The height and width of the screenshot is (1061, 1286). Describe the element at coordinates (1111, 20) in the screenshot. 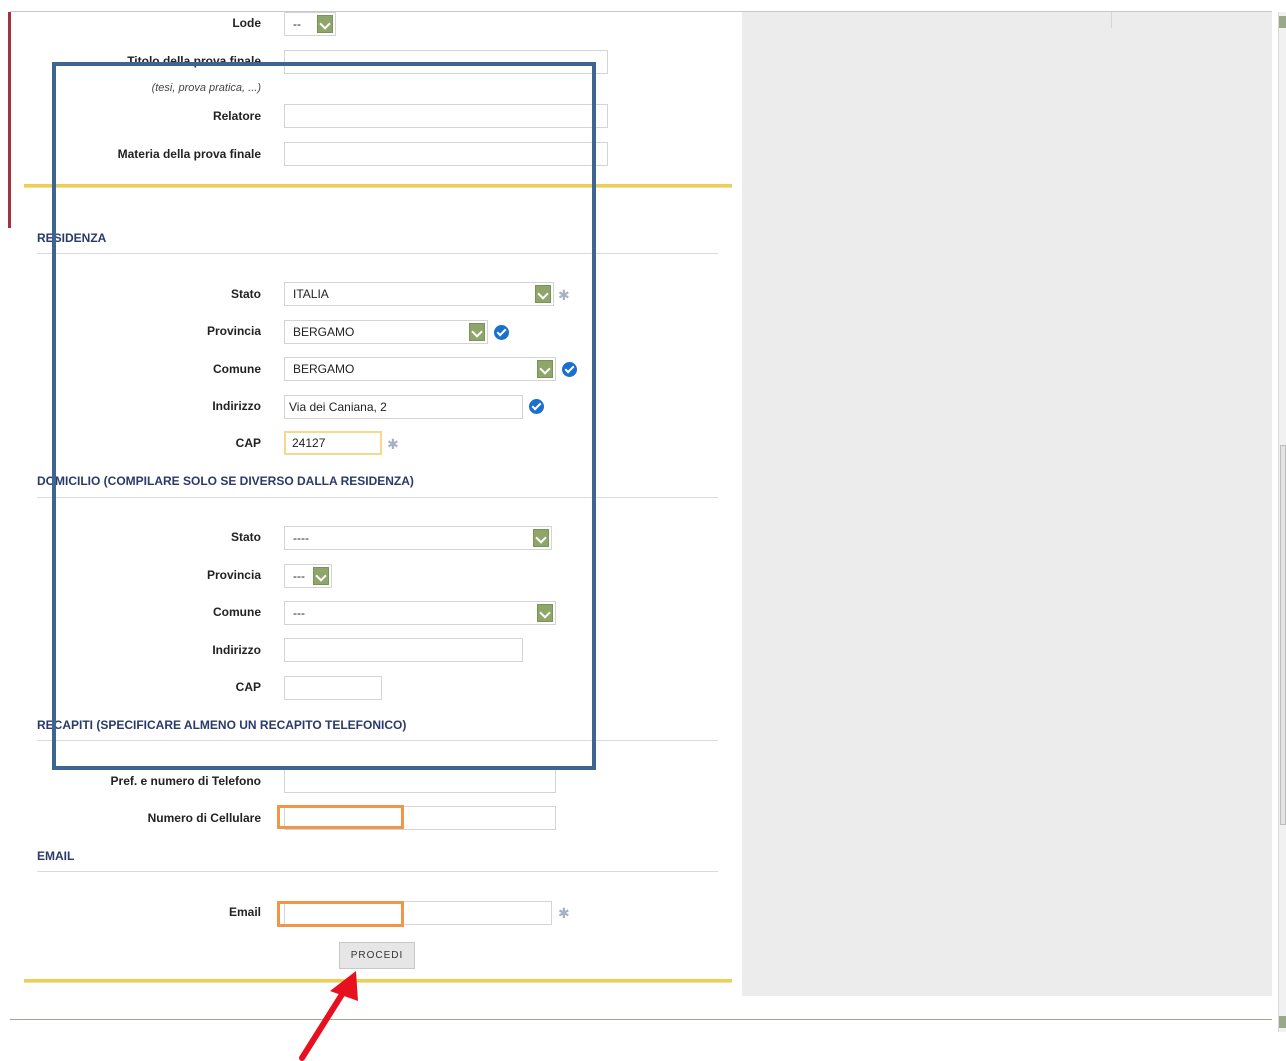

I see `panel-divider` at that location.